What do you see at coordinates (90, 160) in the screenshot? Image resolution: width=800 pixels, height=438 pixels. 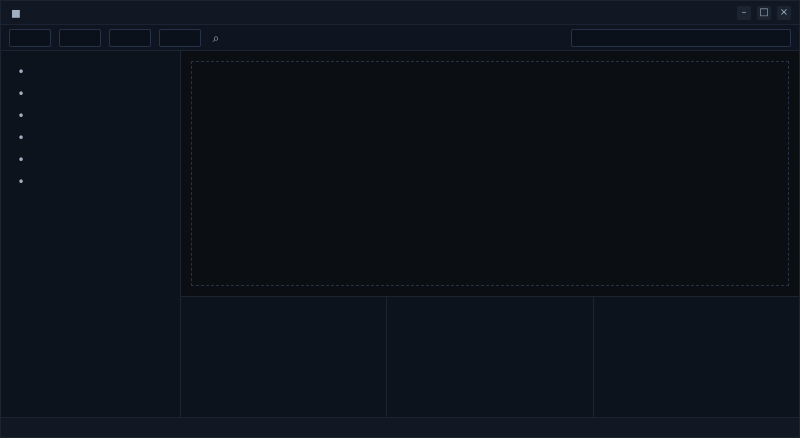 I see `sidebar-item-5: •` at bounding box center [90, 160].